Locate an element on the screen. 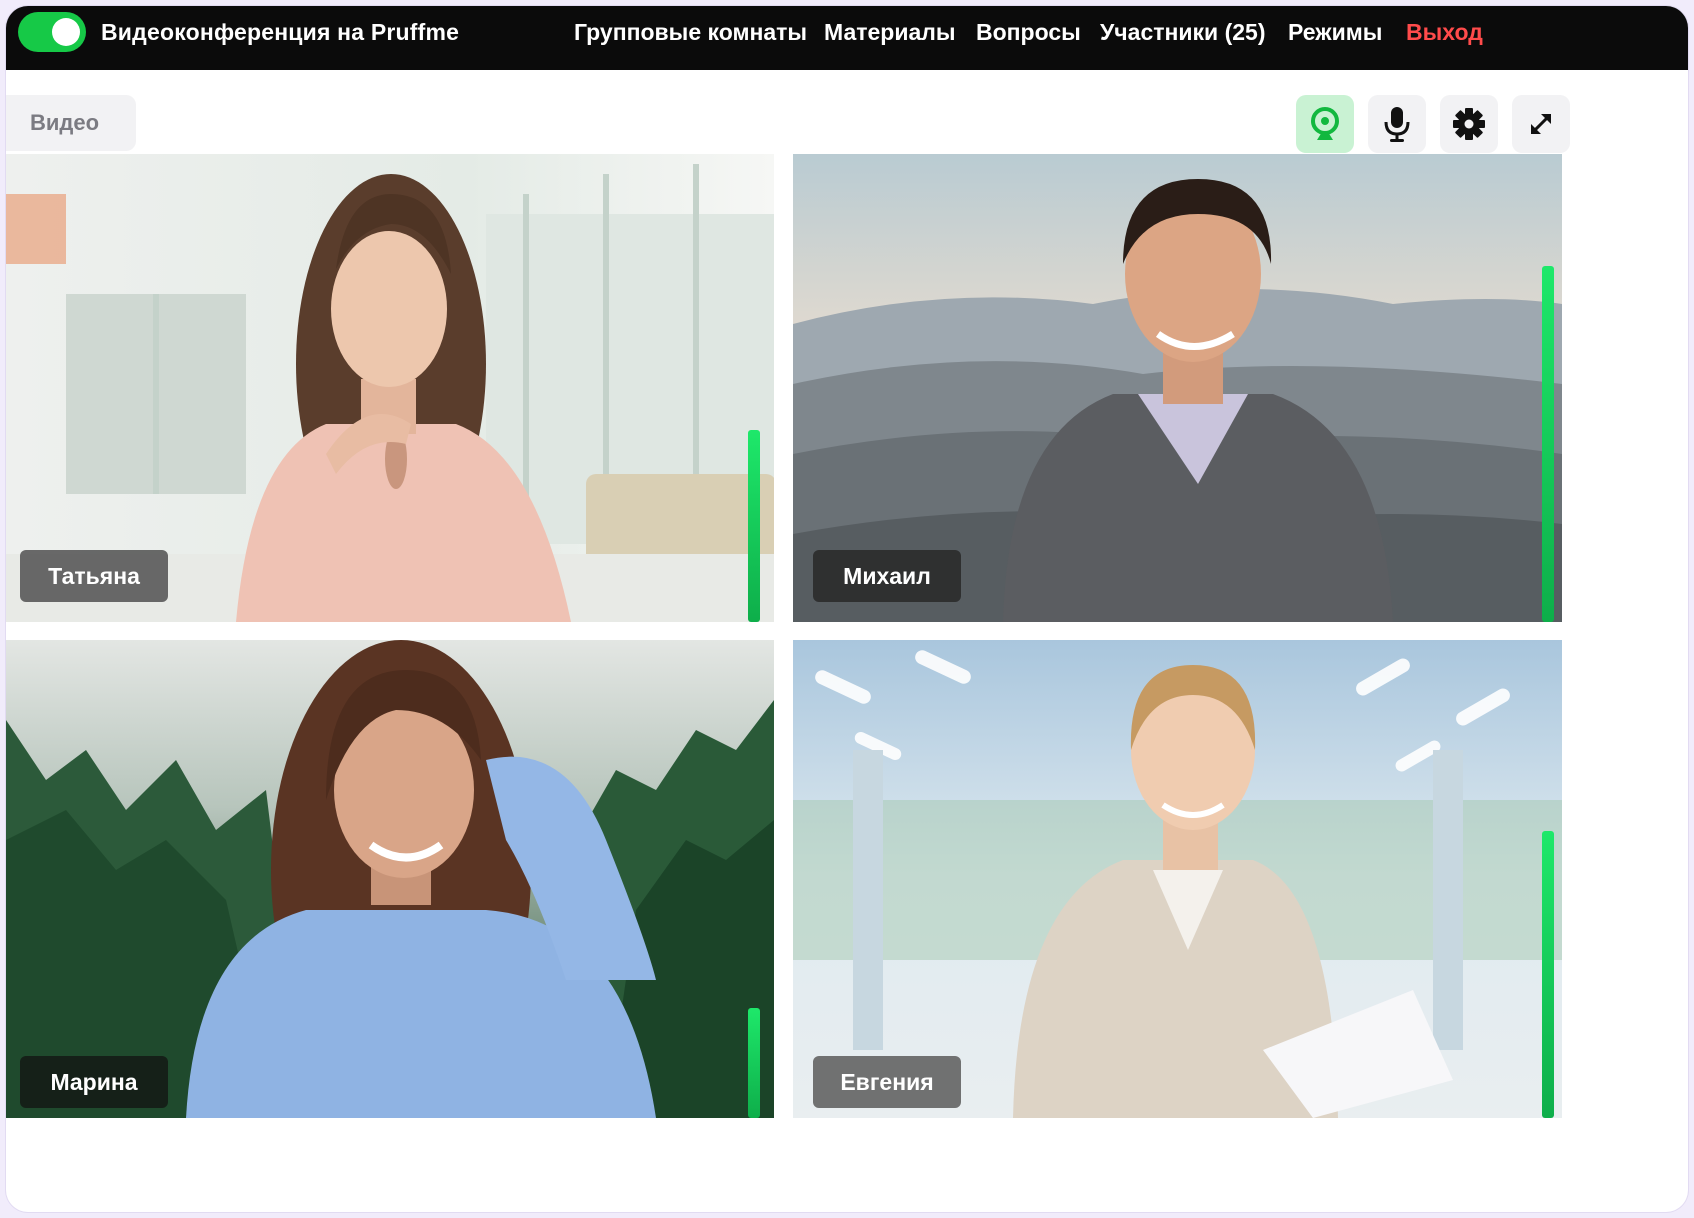 This screenshot has width=1694, height=1218. webcam-button is located at coordinates (1325, 124).